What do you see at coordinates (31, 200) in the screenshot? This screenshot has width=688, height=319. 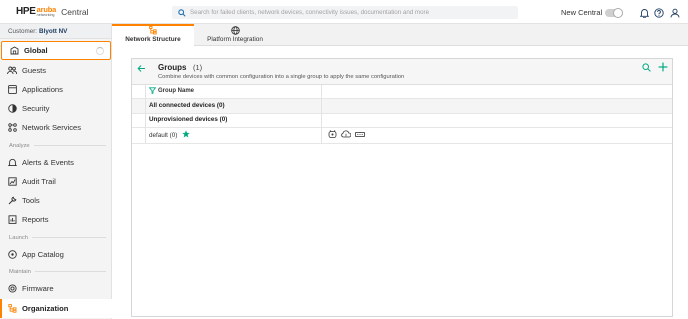 I see `sidebar-item-label: Tools` at bounding box center [31, 200].